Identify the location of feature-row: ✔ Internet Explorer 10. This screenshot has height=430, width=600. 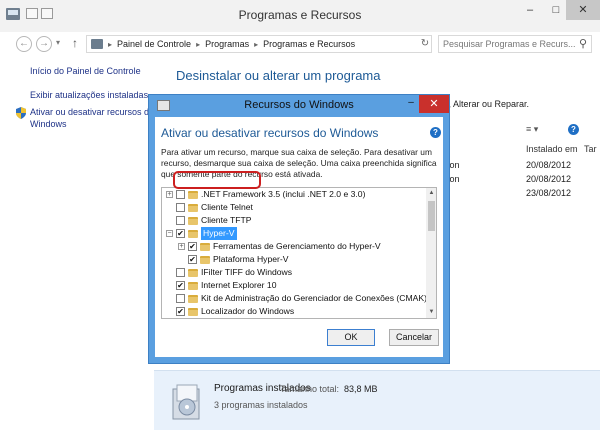
(294, 285).